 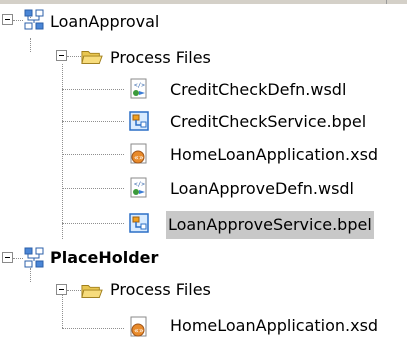 I want to click on file-item-selected: LoanApproveService.bpel, so click(x=192, y=223).